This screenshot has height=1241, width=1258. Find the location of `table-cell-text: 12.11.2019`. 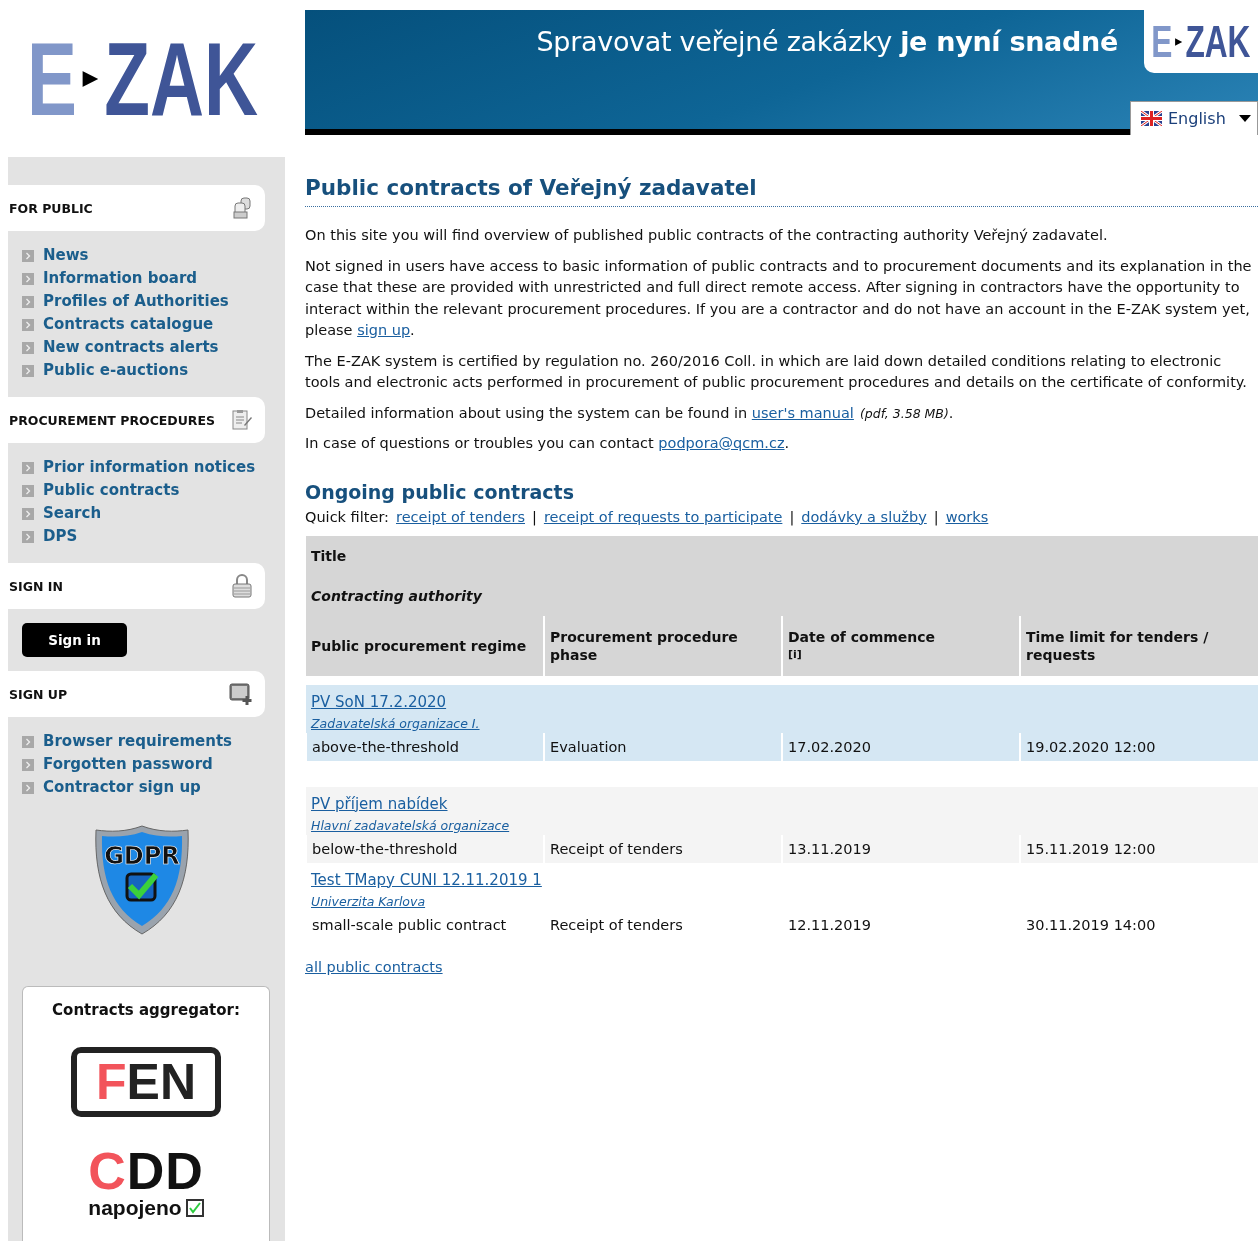

table-cell-text: 12.11.2019 is located at coordinates (830, 925).